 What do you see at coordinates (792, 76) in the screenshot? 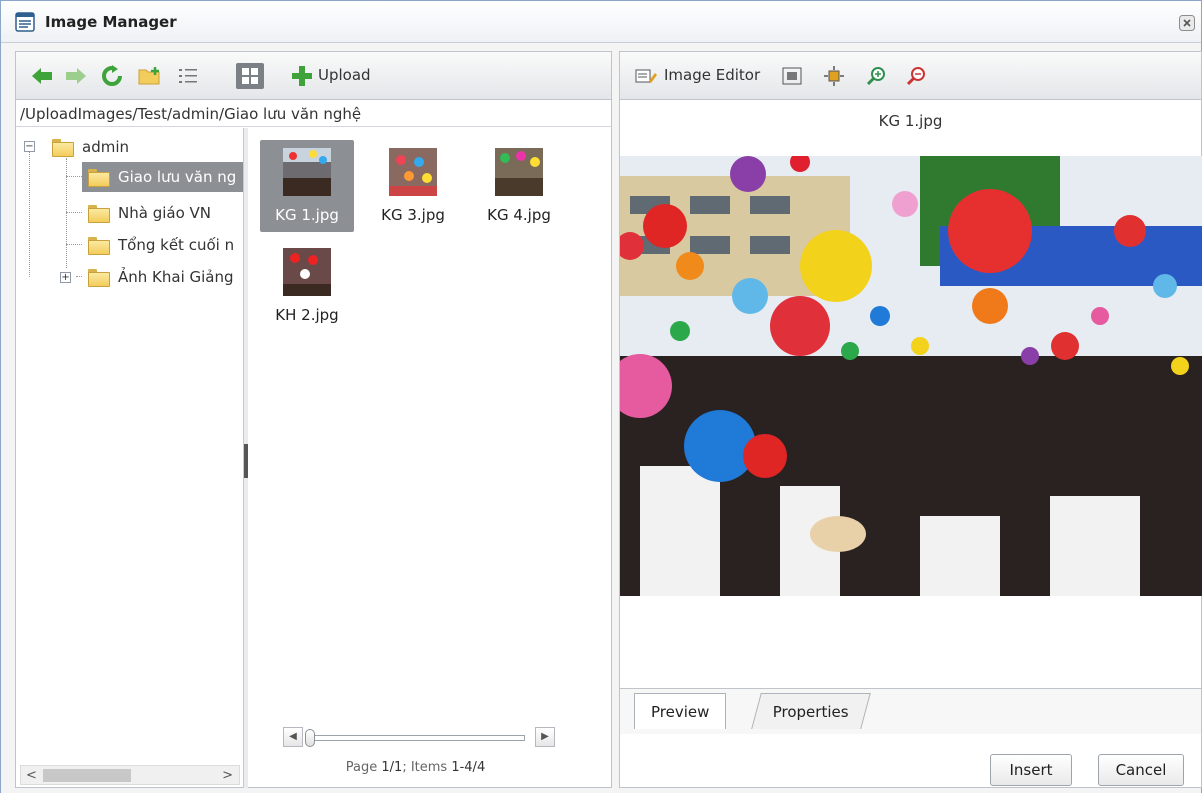
I see `best-fit-icon` at bounding box center [792, 76].